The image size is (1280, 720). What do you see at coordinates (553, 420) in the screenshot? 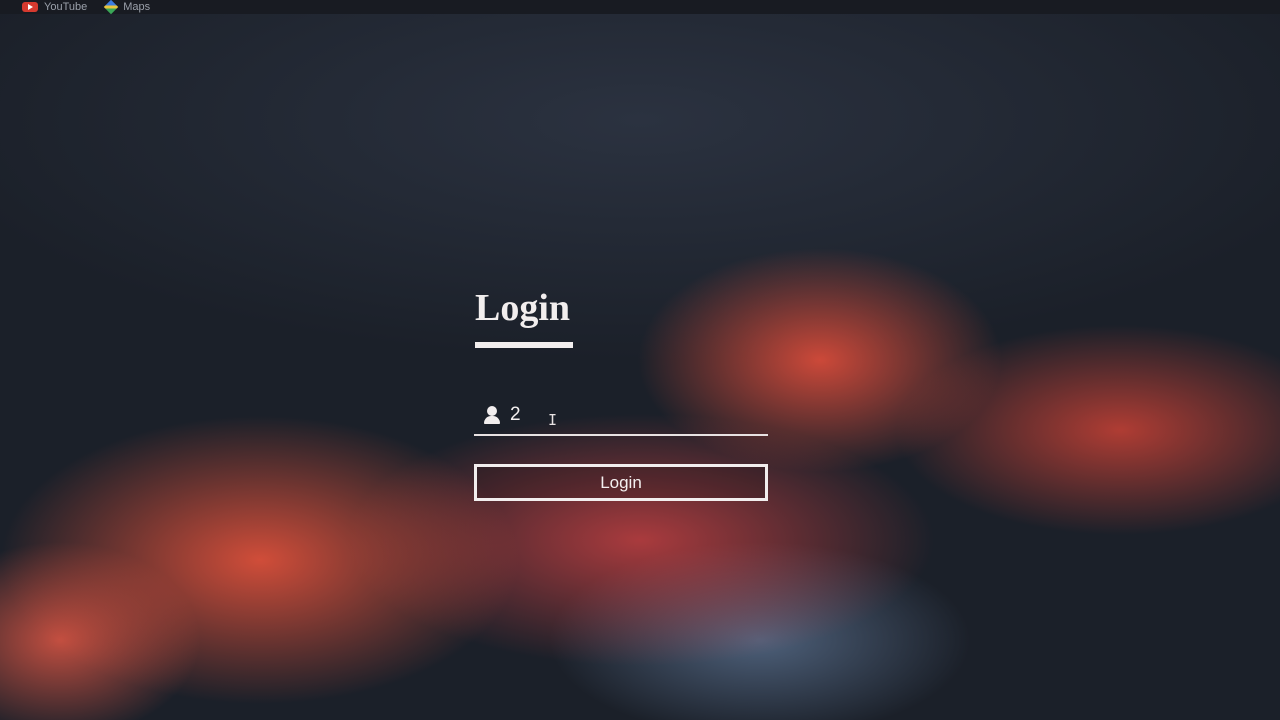
I see `text-cursor-icon: I` at bounding box center [553, 420].